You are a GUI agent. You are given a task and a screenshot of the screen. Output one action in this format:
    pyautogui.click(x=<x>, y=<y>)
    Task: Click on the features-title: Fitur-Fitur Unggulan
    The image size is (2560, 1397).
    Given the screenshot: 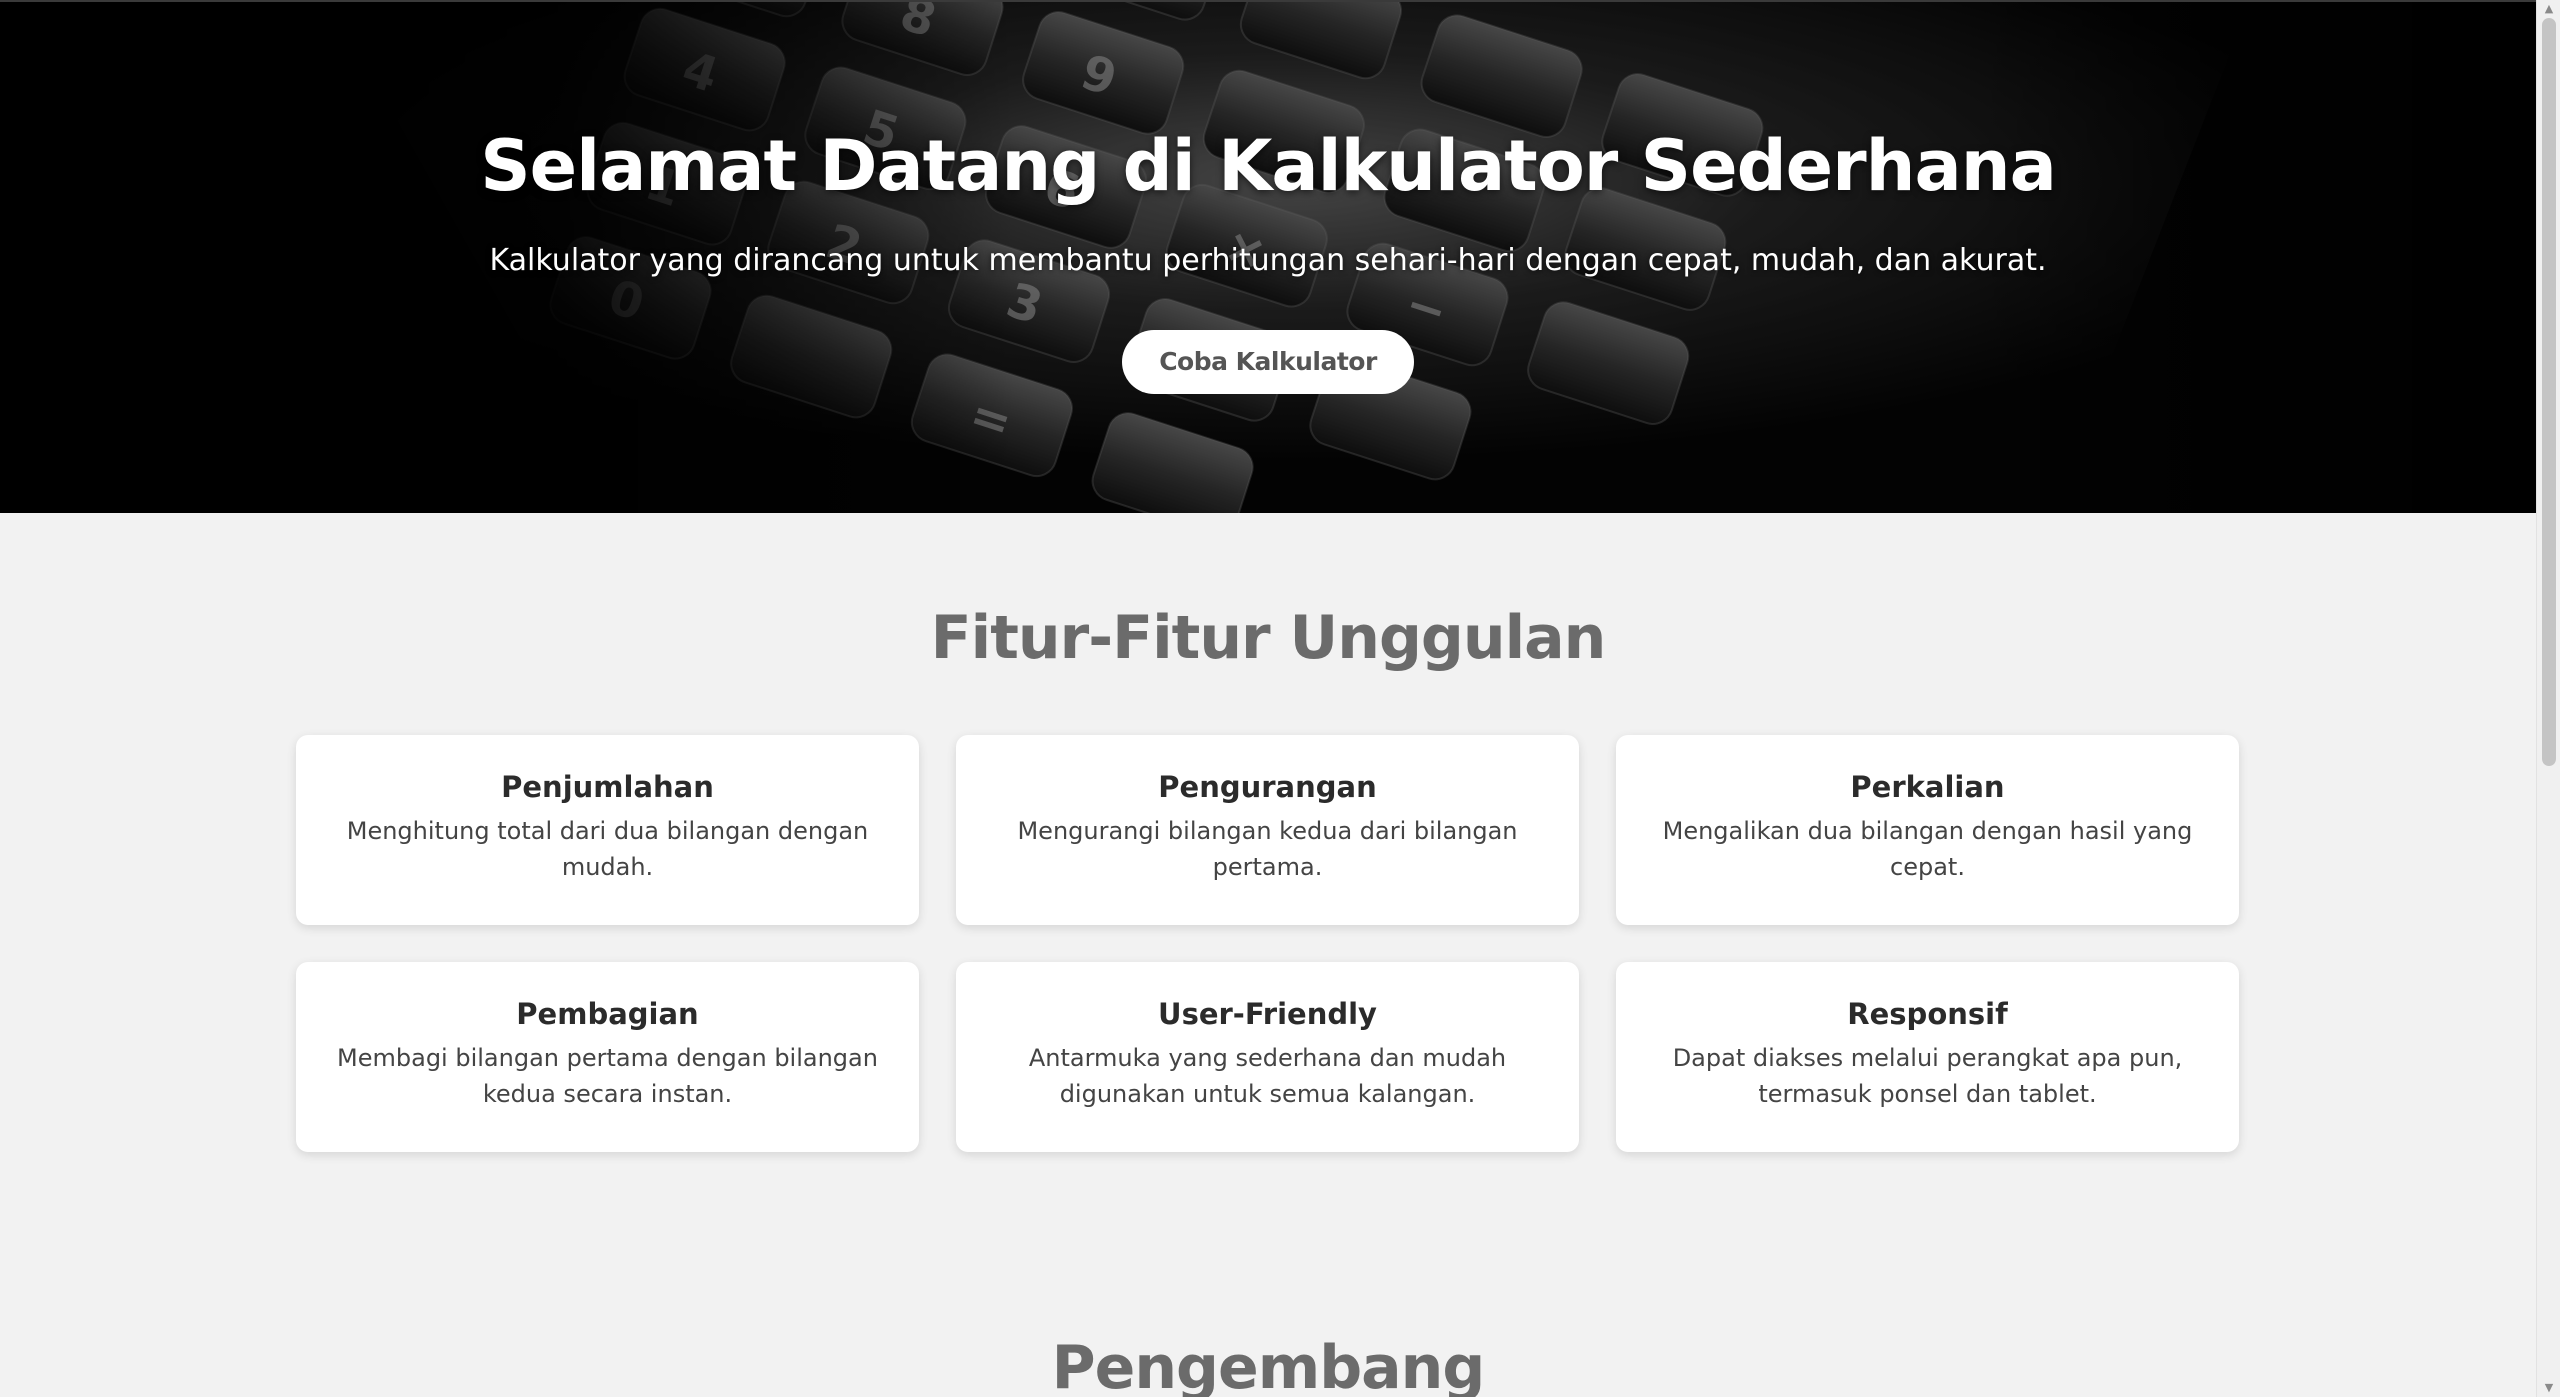 What is the action you would take?
    pyautogui.click(x=1268, y=638)
    